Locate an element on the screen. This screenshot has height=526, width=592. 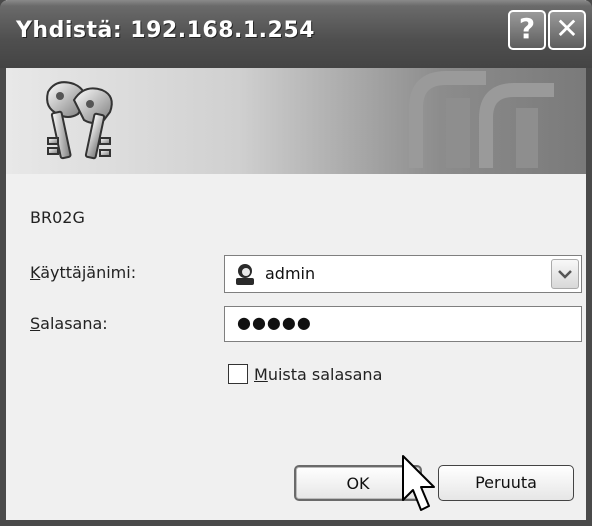
username-value: admin is located at coordinates (290, 273).